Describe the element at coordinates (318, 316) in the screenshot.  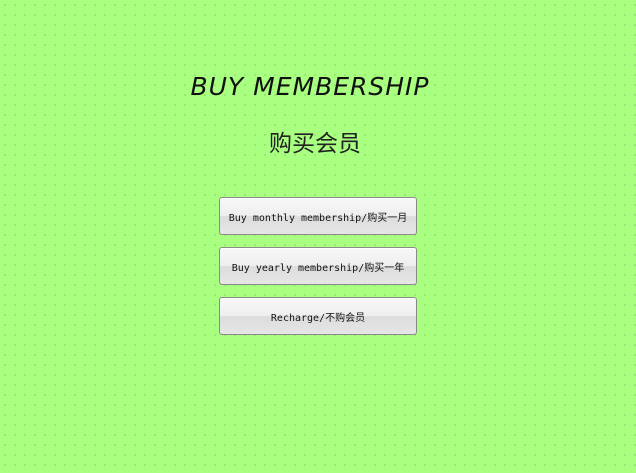
I see `recharge-button: Recharge/不购会员` at that location.